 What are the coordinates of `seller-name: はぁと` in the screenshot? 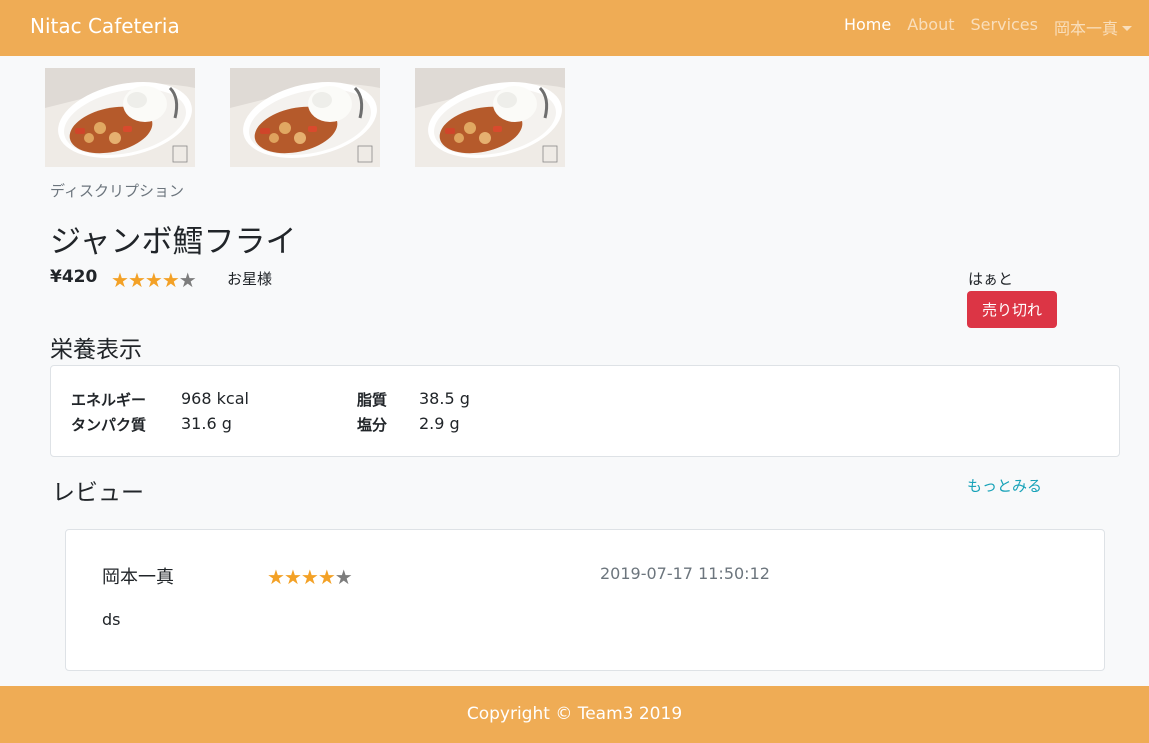 It's located at (991, 279).